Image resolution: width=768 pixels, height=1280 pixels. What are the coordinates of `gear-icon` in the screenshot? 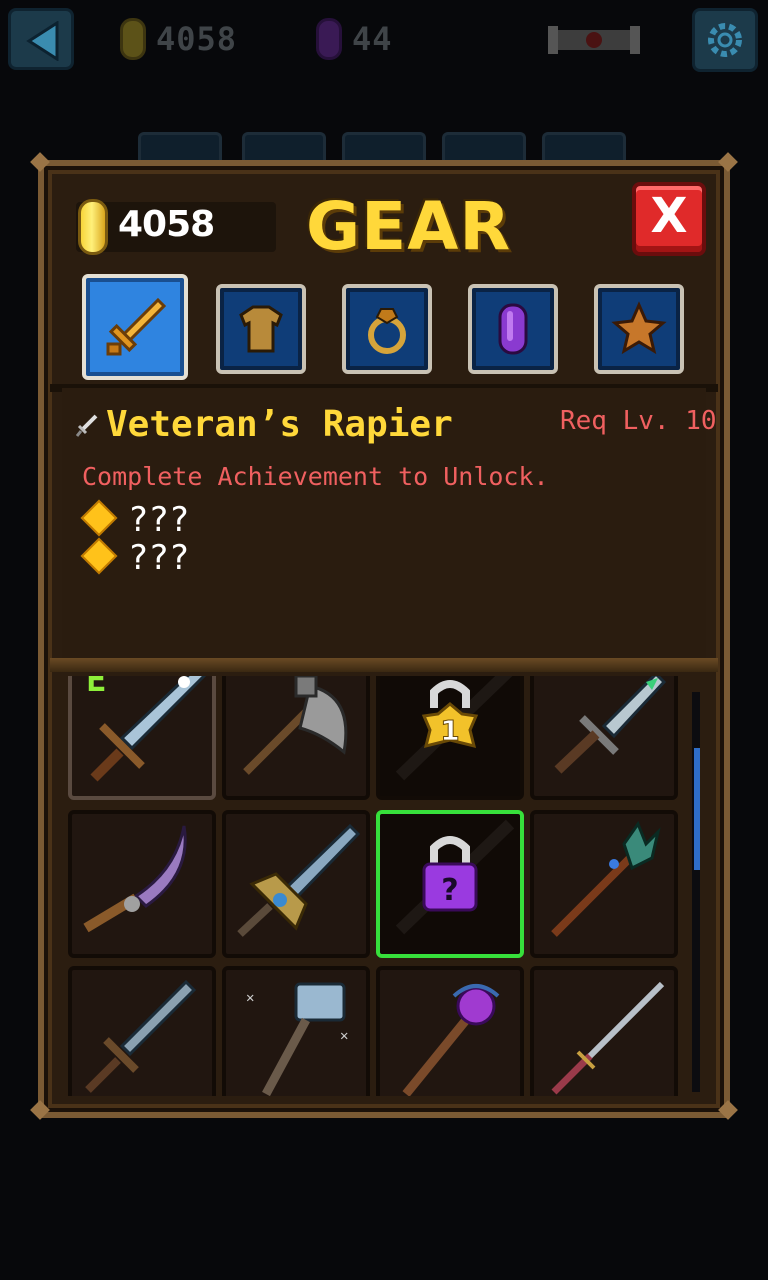 It's located at (725, 40).